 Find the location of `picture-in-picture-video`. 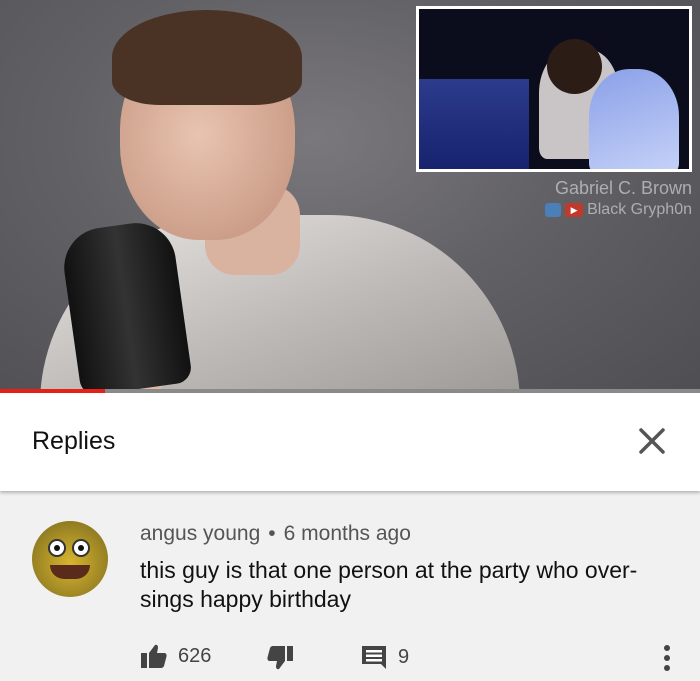

picture-in-picture-video is located at coordinates (554, 89).